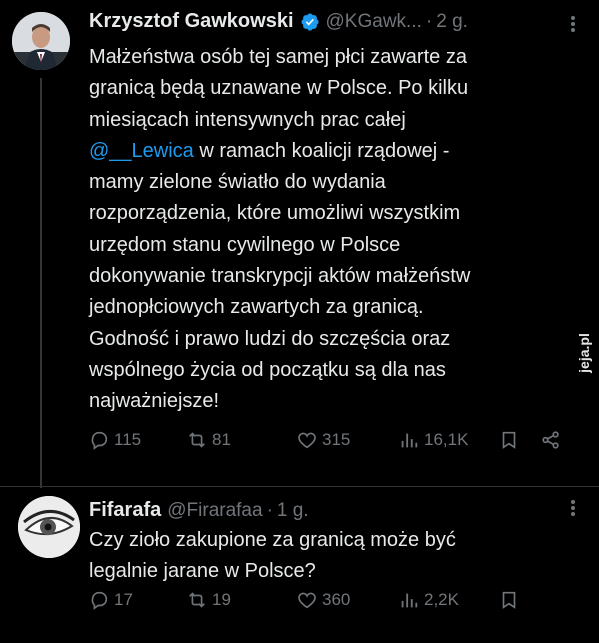 The width and height of the screenshot is (599, 643). What do you see at coordinates (280, 276) in the screenshot?
I see `text-line: dokonywanie transkrypcji aktów małżeństw` at bounding box center [280, 276].